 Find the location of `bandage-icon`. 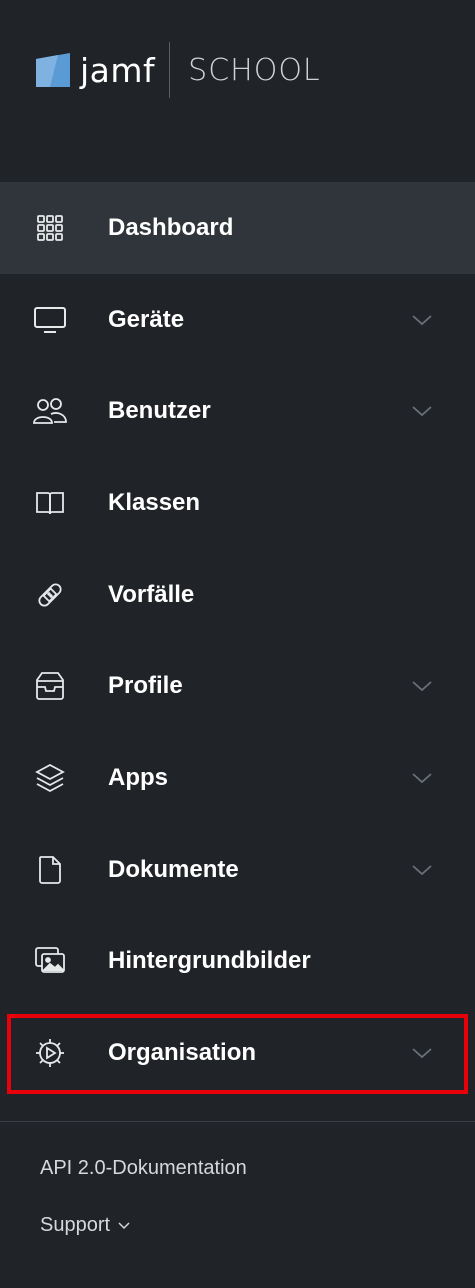

bandage-icon is located at coordinates (50, 595).